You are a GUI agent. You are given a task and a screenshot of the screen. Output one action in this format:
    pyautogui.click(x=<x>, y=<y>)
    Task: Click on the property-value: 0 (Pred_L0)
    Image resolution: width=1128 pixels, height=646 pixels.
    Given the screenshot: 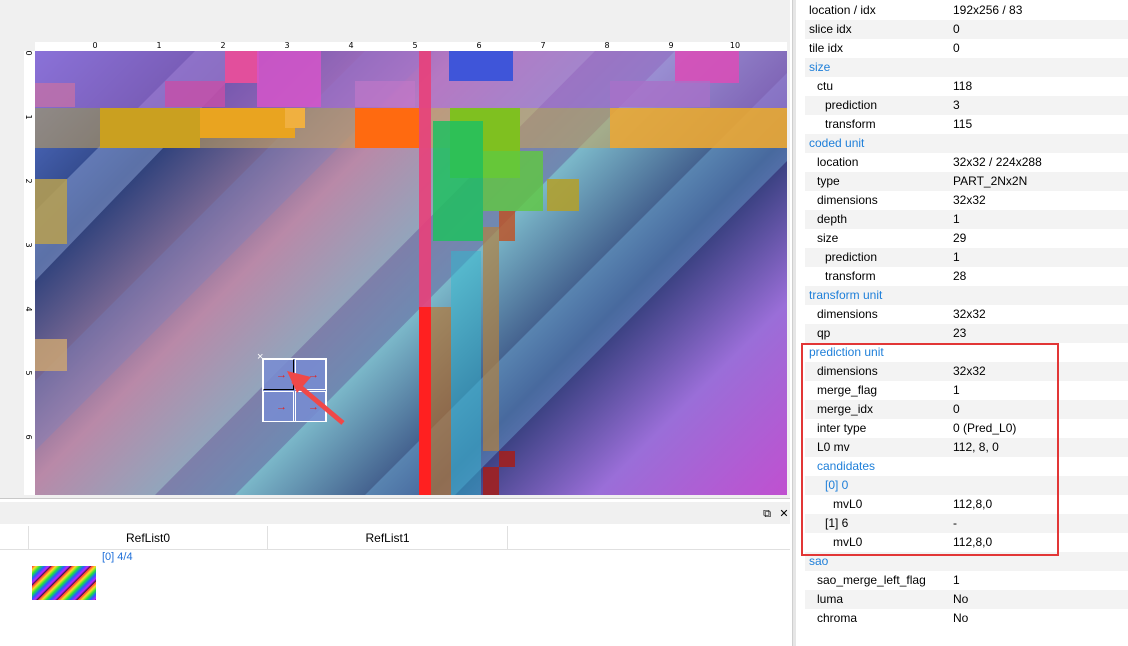 What is the action you would take?
    pyautogui.click(x=985, y=428)
    